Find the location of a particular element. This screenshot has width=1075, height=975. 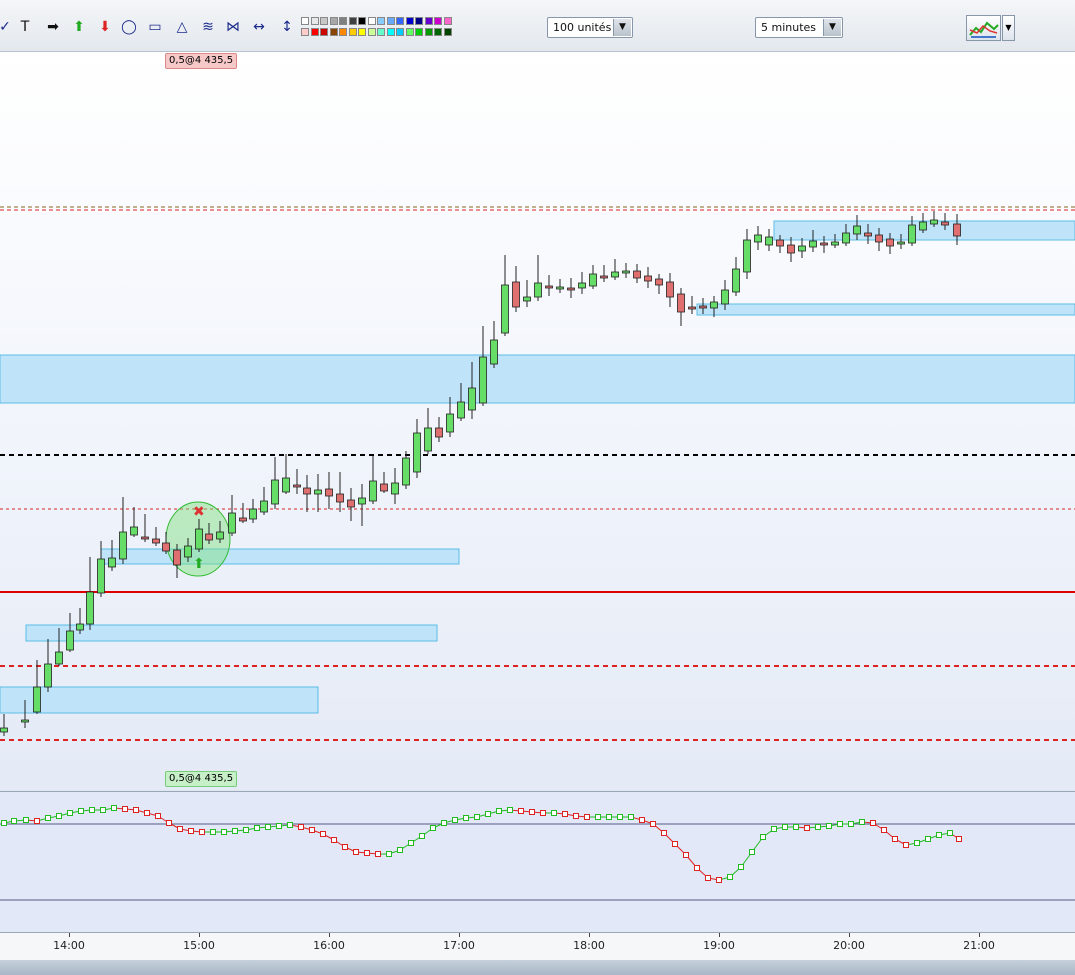

quantity-value: 100 unités is located at coordinates (582, 27).